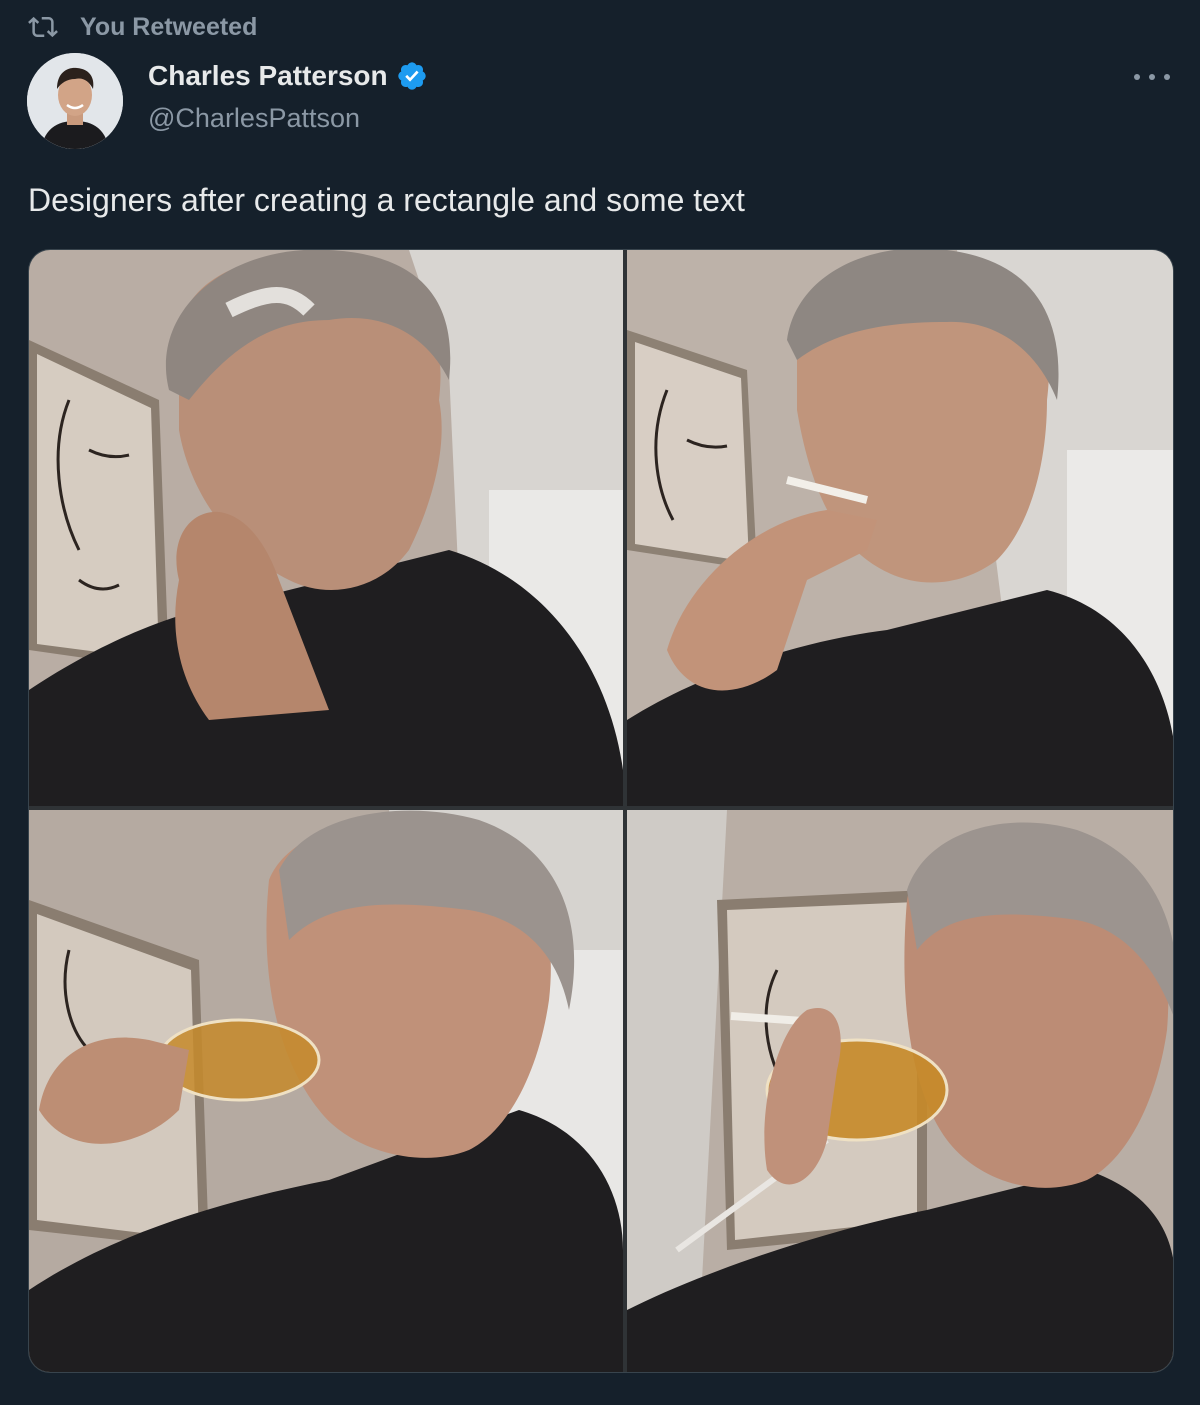 This screenshot has width=1200, height=1405. Describe the element at coordinates (412, 76) in the screenshot. I see `verified-badge-icon` at that location.